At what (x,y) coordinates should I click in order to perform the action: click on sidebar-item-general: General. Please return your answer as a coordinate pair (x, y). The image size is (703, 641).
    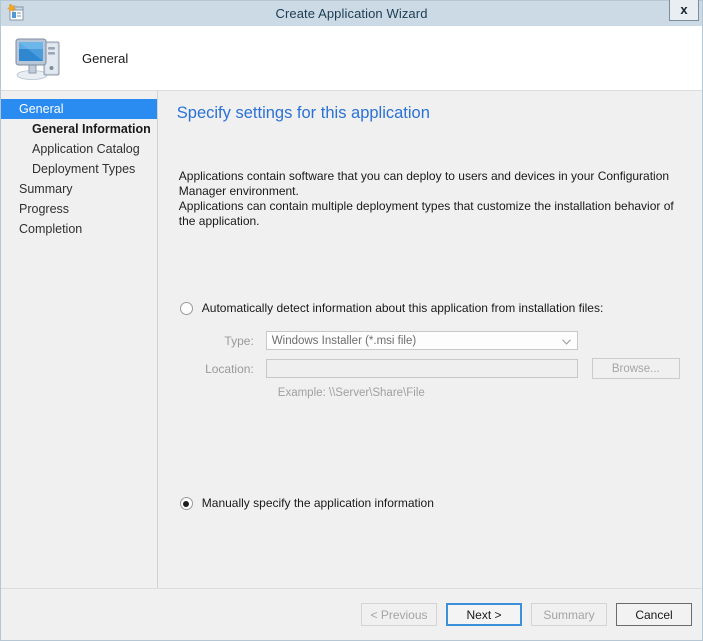
    Looking at the image, I should click on (79, 109).